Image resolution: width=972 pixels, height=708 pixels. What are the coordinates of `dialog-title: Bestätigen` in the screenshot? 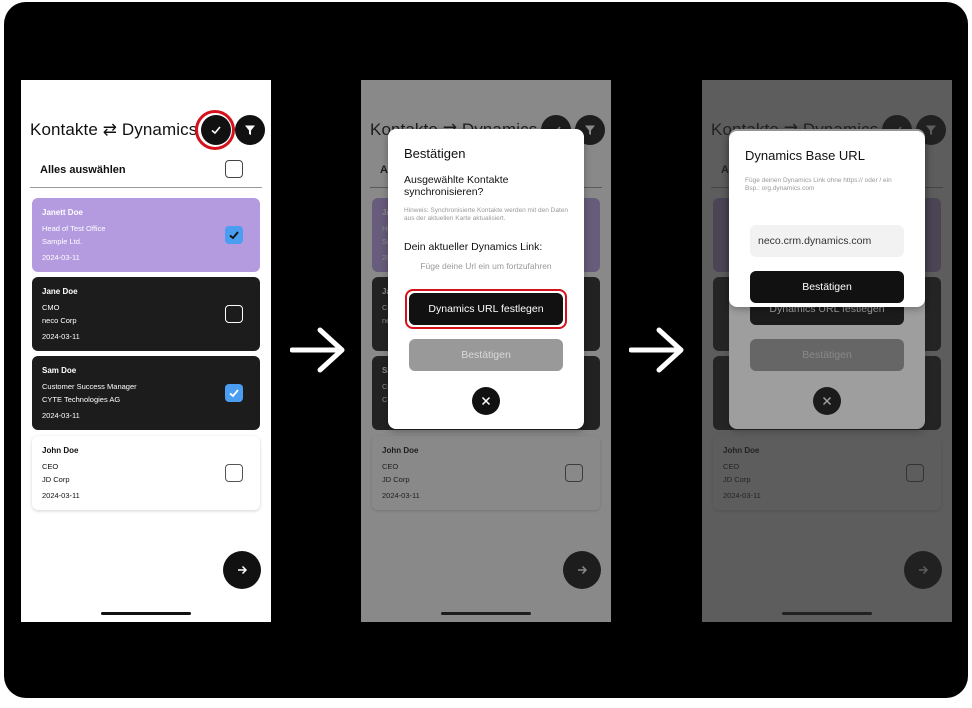 It's located at (435, 153).